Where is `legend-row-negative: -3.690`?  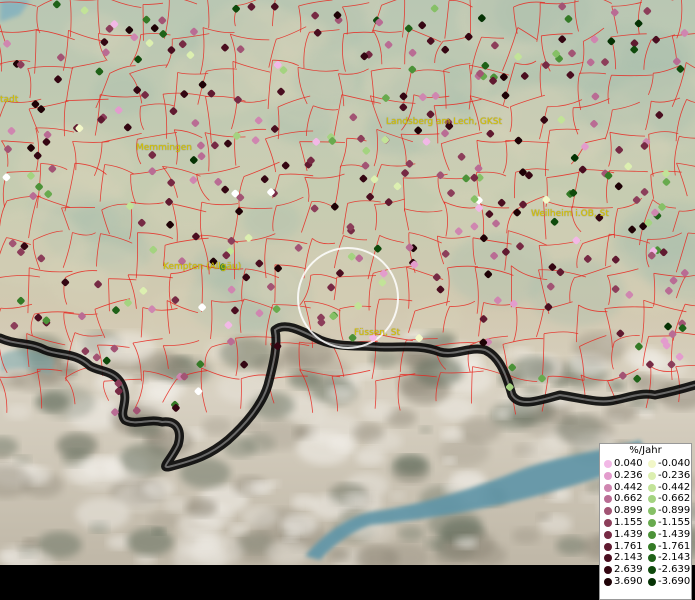 legend-row-negative: -3.690 is located at coordinates (668, 582).